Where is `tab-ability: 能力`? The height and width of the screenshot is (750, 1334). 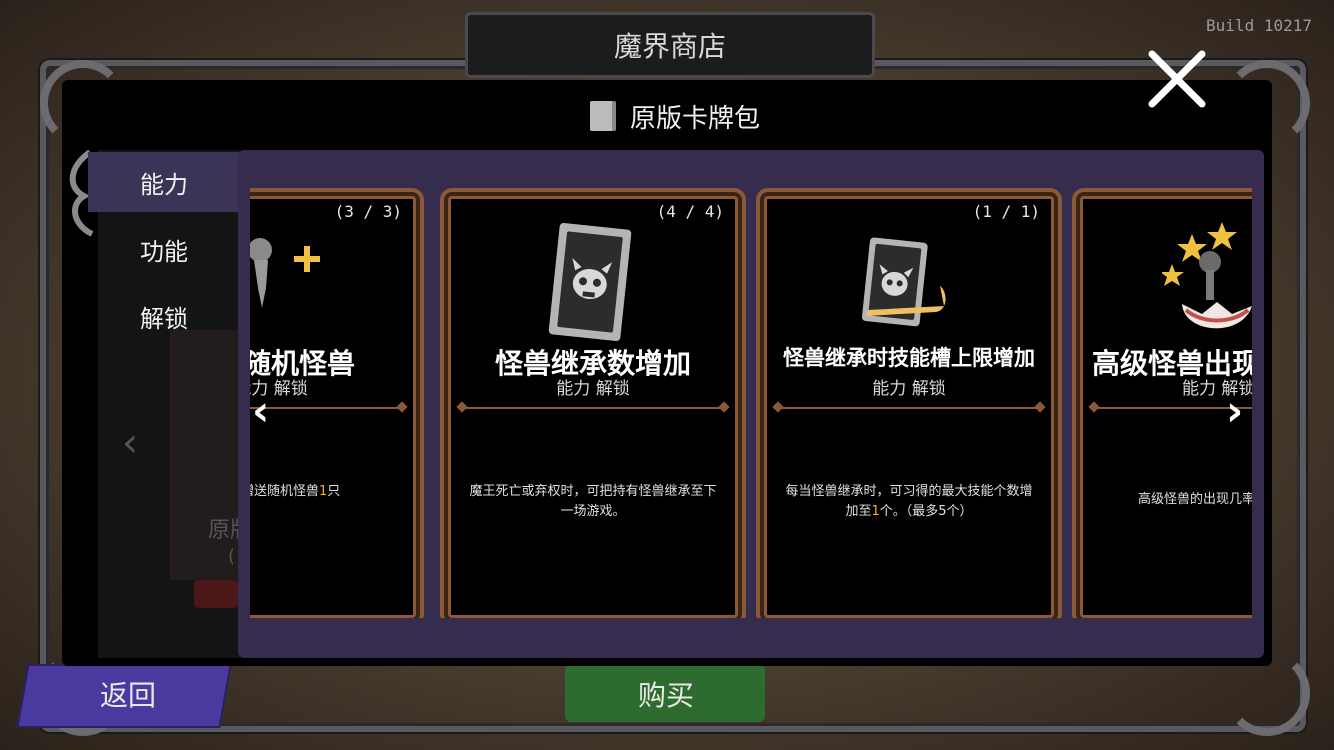 tab-ability: 能力 is located at coordinates (164, 182).